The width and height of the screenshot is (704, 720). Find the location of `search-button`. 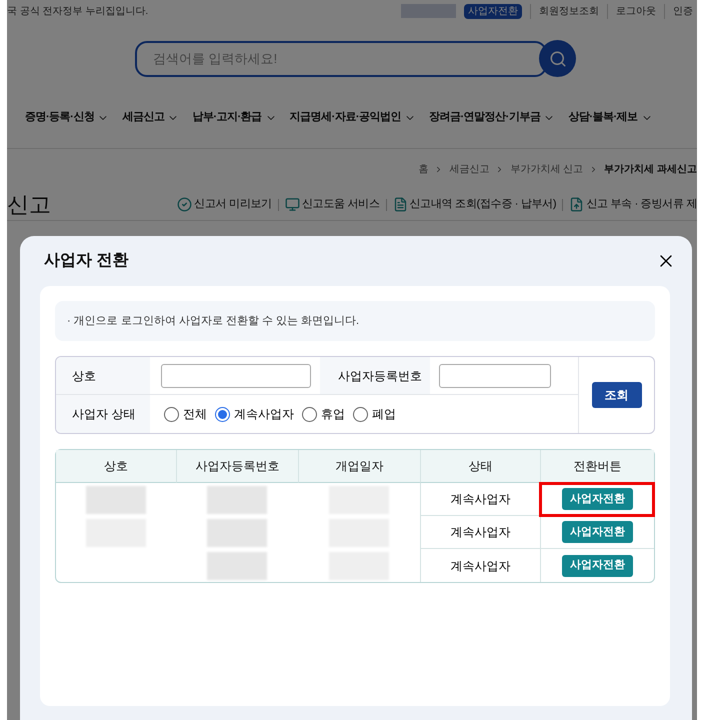

search-button is located at coordinates (557, 58).